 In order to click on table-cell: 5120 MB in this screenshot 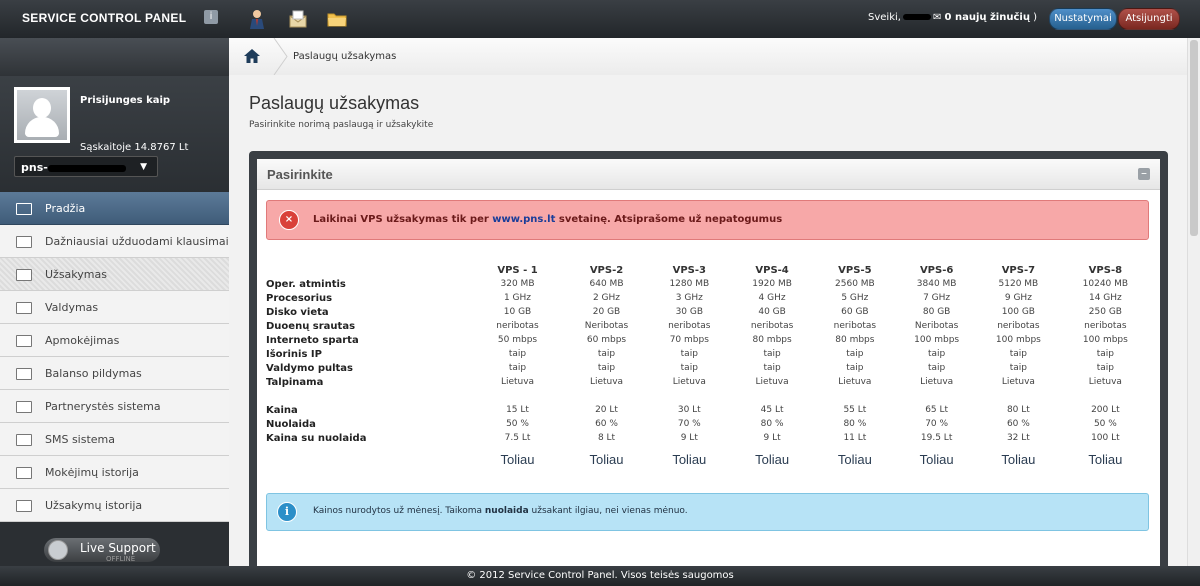, I will do `click(1018, 284)`.